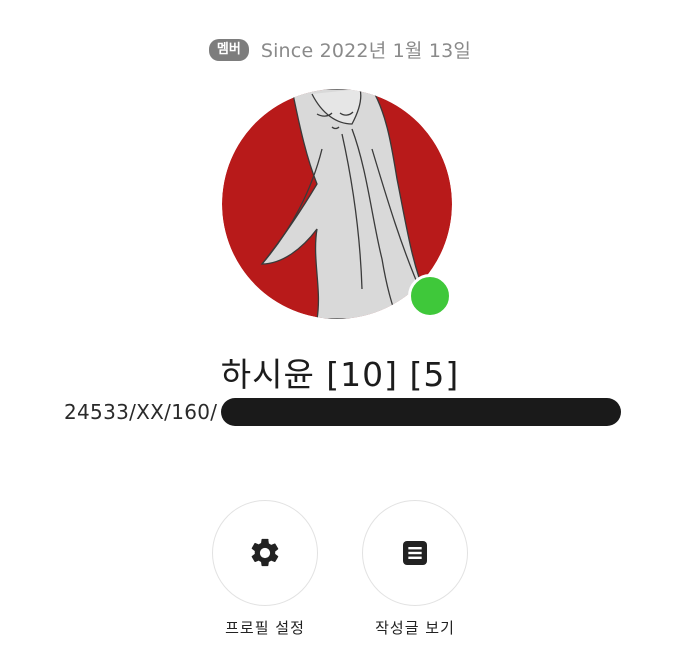 This screenshot has width=680, height=662. Describe the element at coordinates (228, 49) in the screenshot. I see `member-badge: 멤버` at that location.